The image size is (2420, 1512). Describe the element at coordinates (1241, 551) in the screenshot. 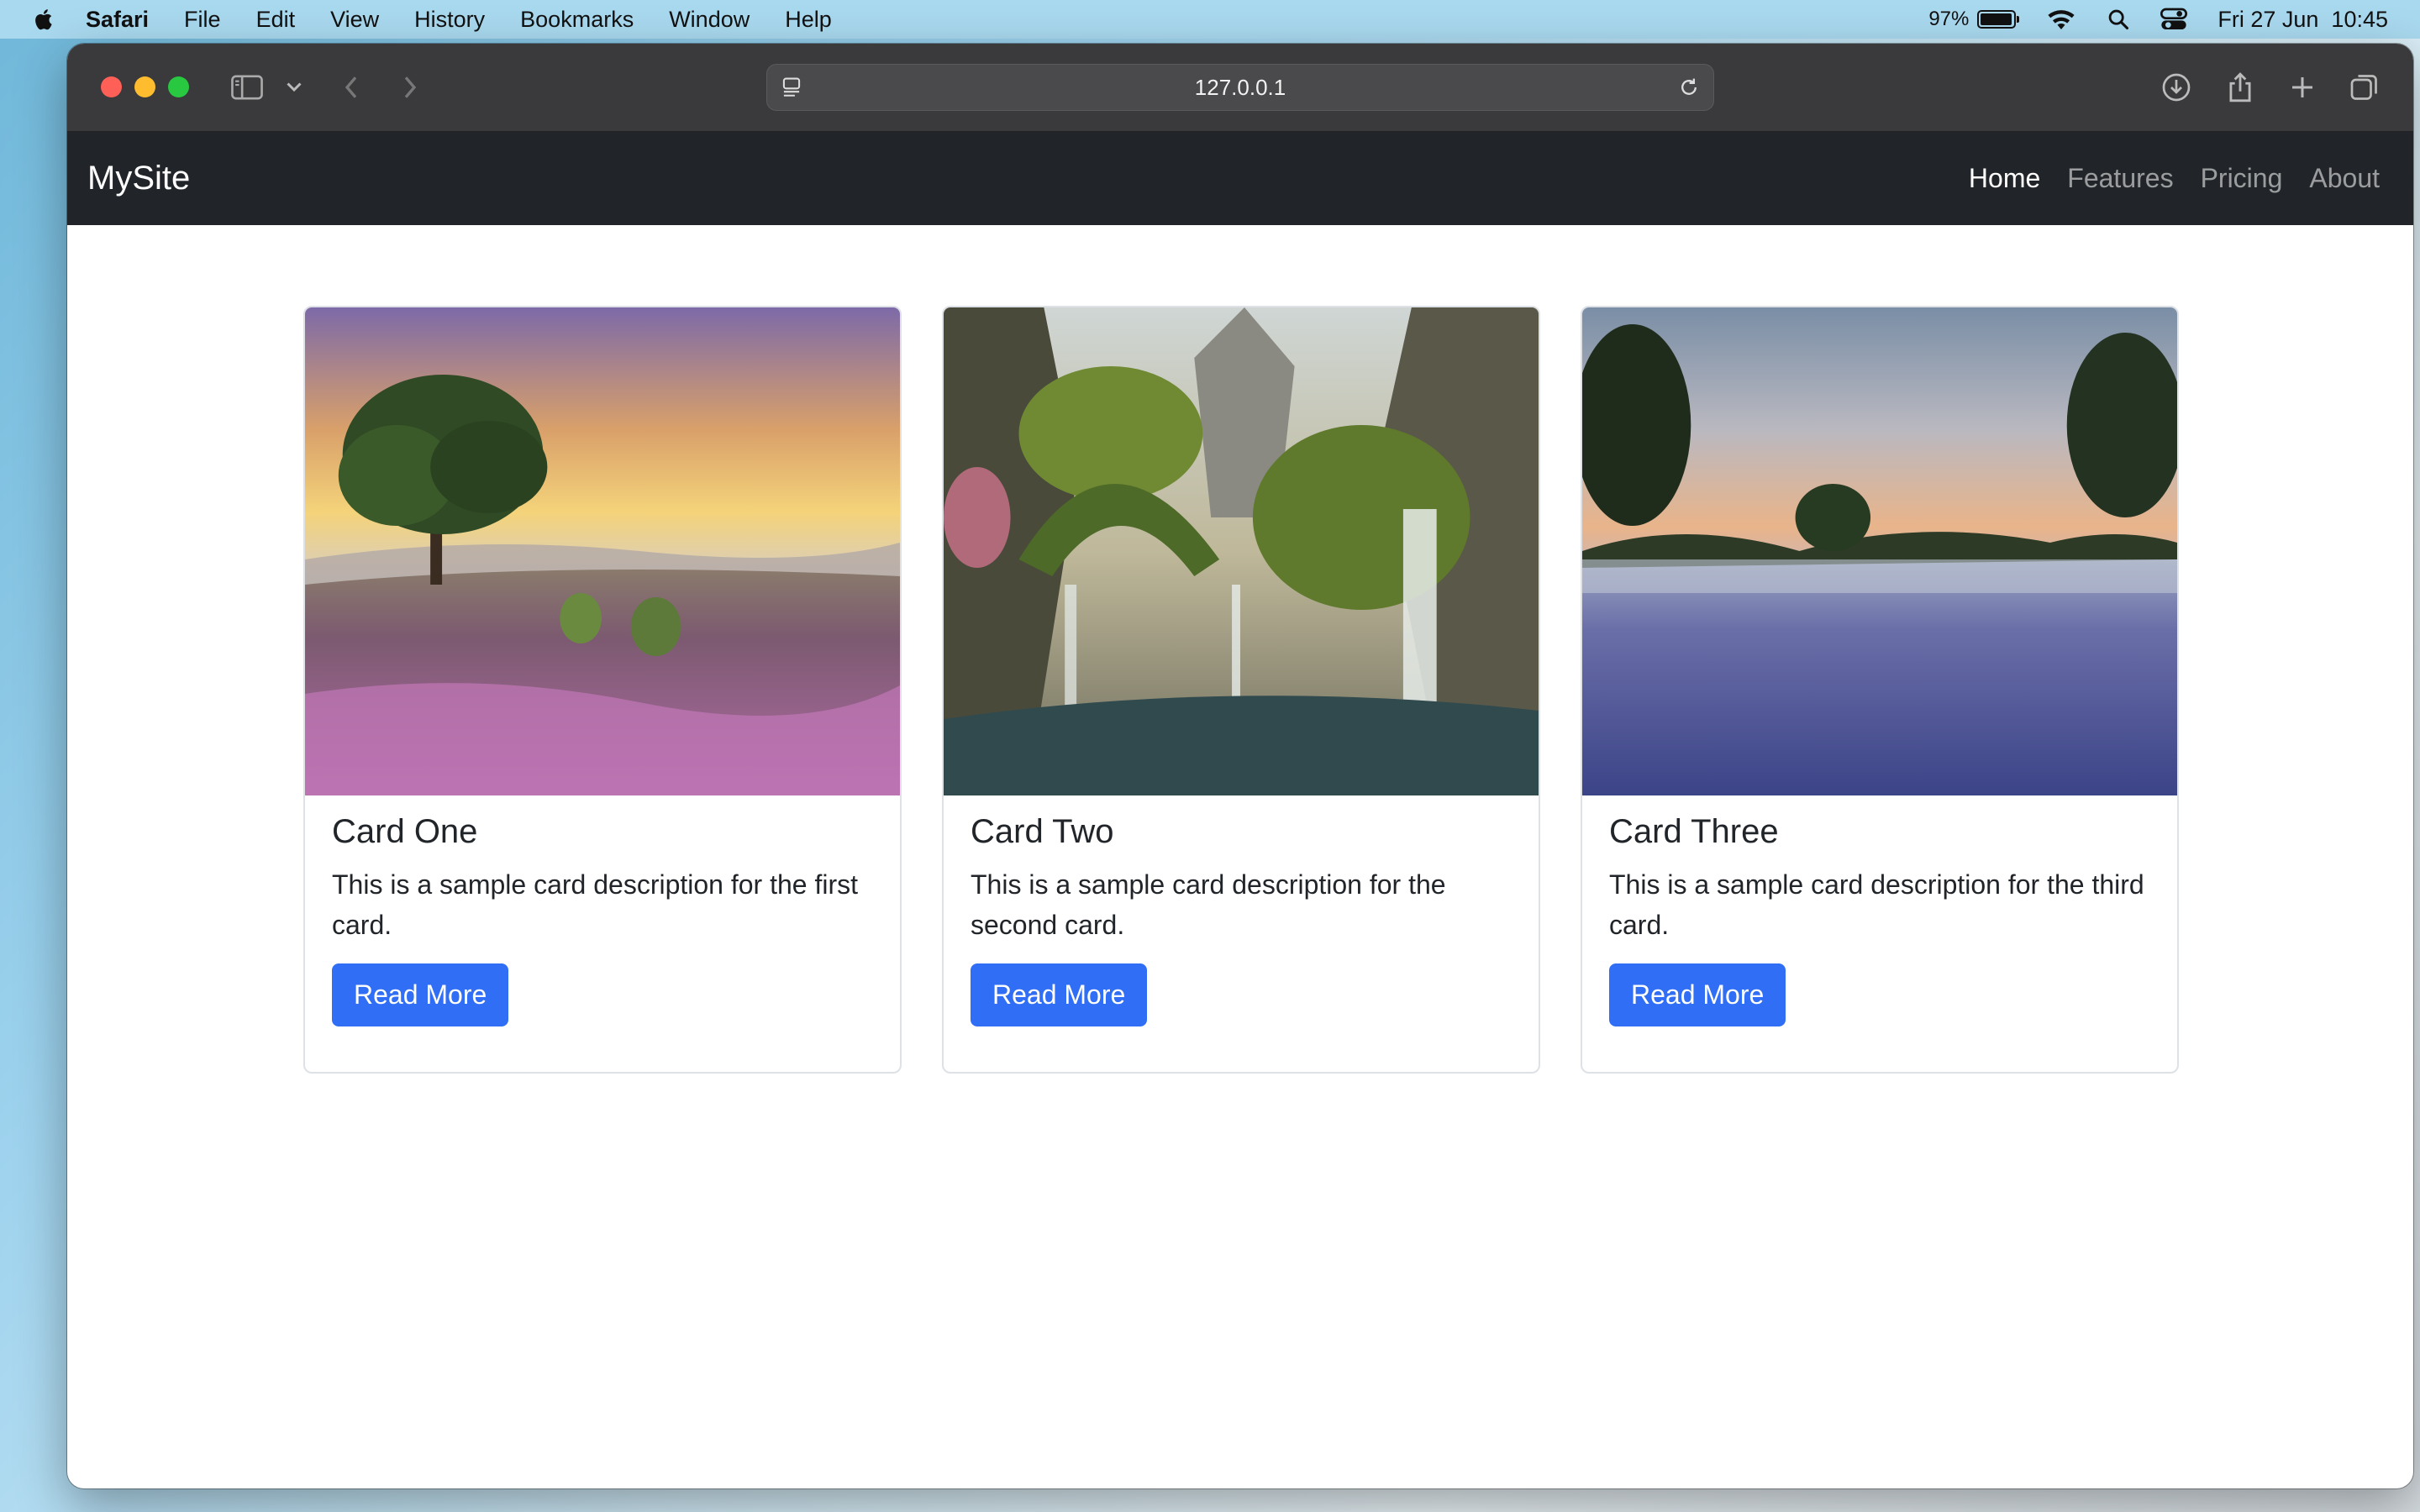

I see `card-image-fantasy-waterfall` at that location.